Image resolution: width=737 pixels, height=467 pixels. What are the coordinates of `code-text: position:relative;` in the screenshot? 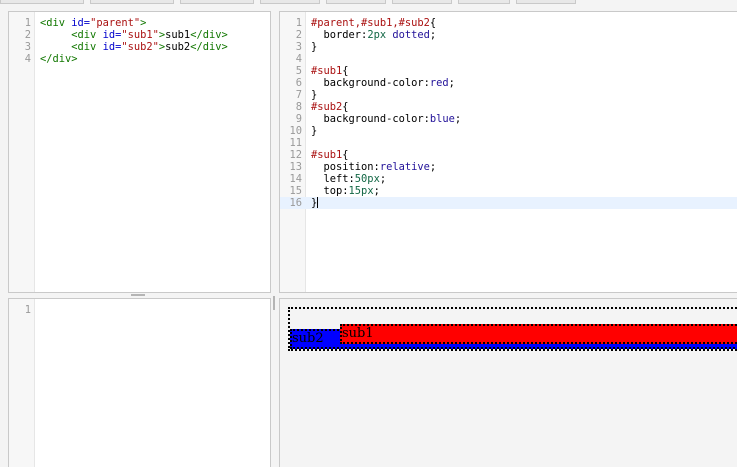 It's located at (374, 167).